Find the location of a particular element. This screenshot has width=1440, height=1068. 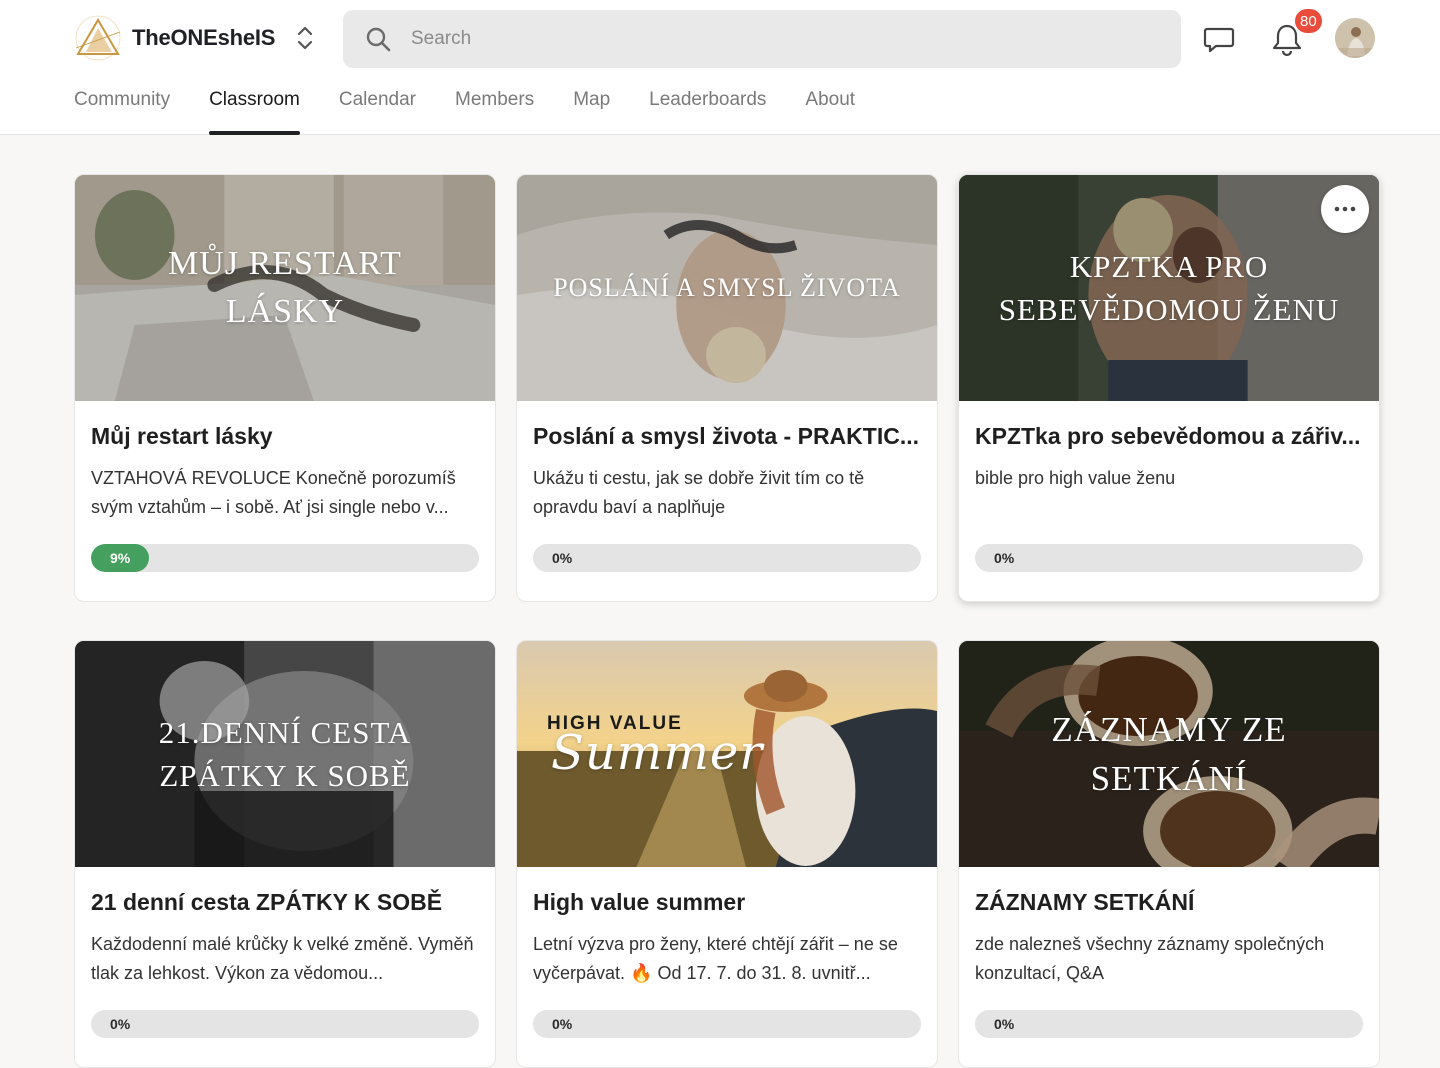

tab-map: Map is located at coordinates (591, 110).